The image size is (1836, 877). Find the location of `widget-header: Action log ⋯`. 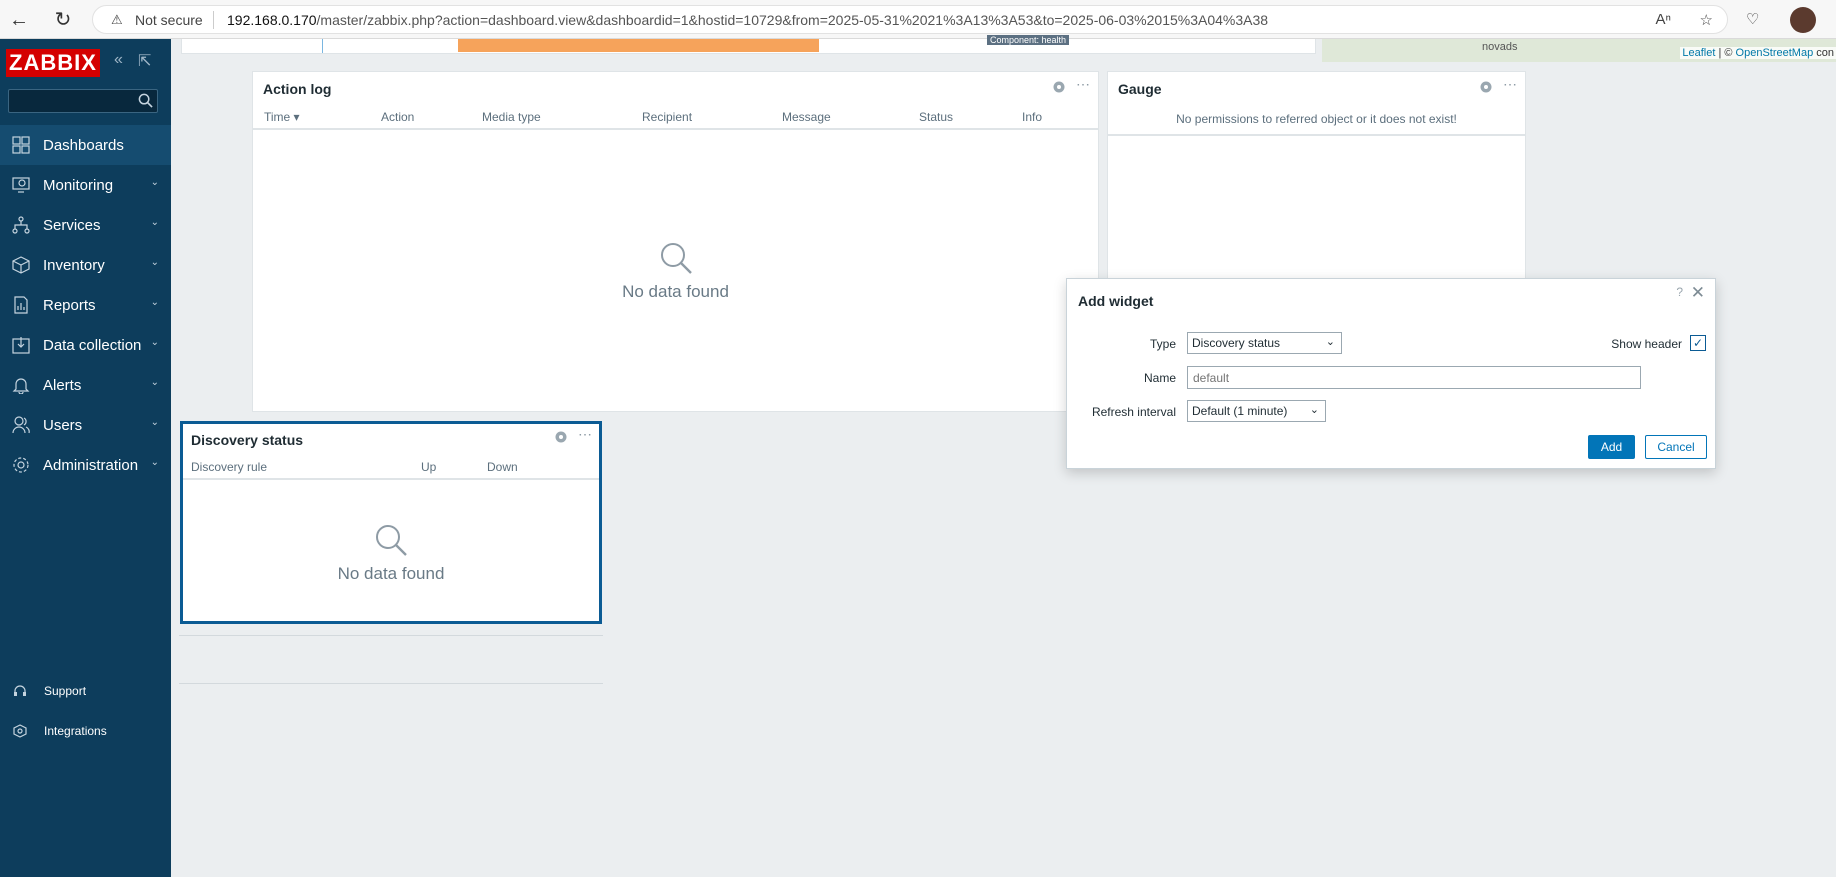

widget-header: Action log ⋯ is located at coordinates (675, 88).